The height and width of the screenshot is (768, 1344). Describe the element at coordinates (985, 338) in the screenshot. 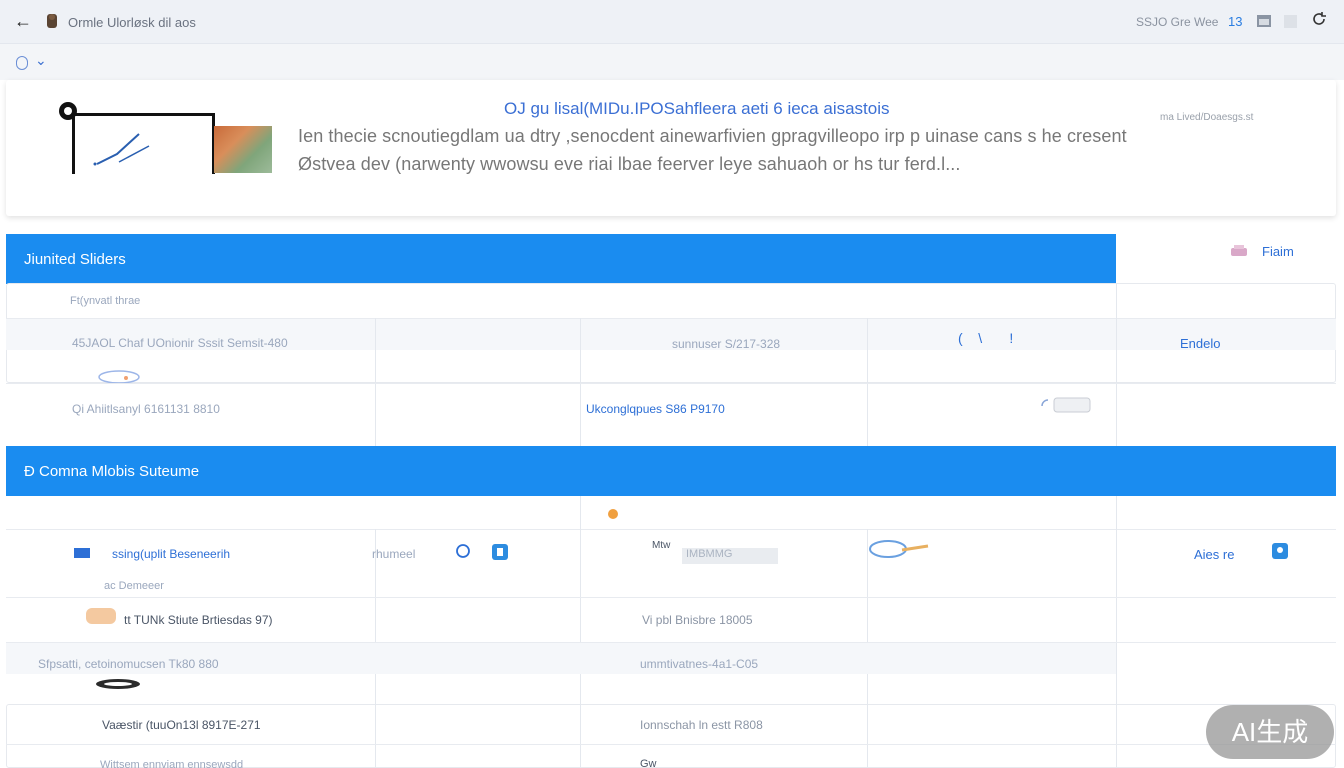

I see `action-icons: ( \ !` at that location.